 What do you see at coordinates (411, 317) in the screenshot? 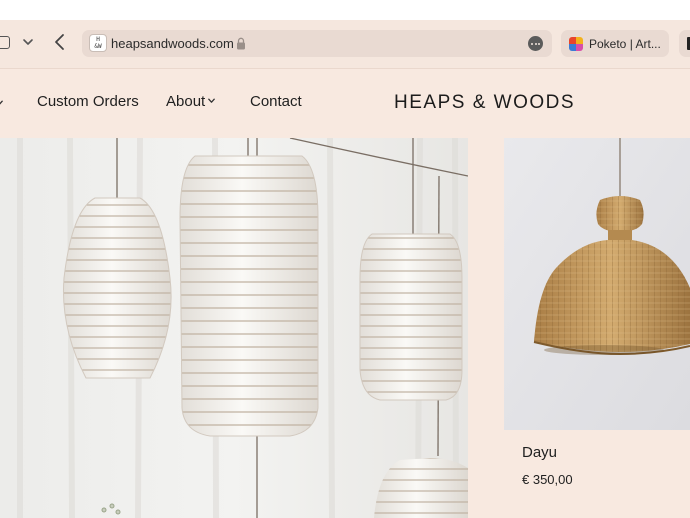
I see `lantern-right` at bounding box center [411, 317].